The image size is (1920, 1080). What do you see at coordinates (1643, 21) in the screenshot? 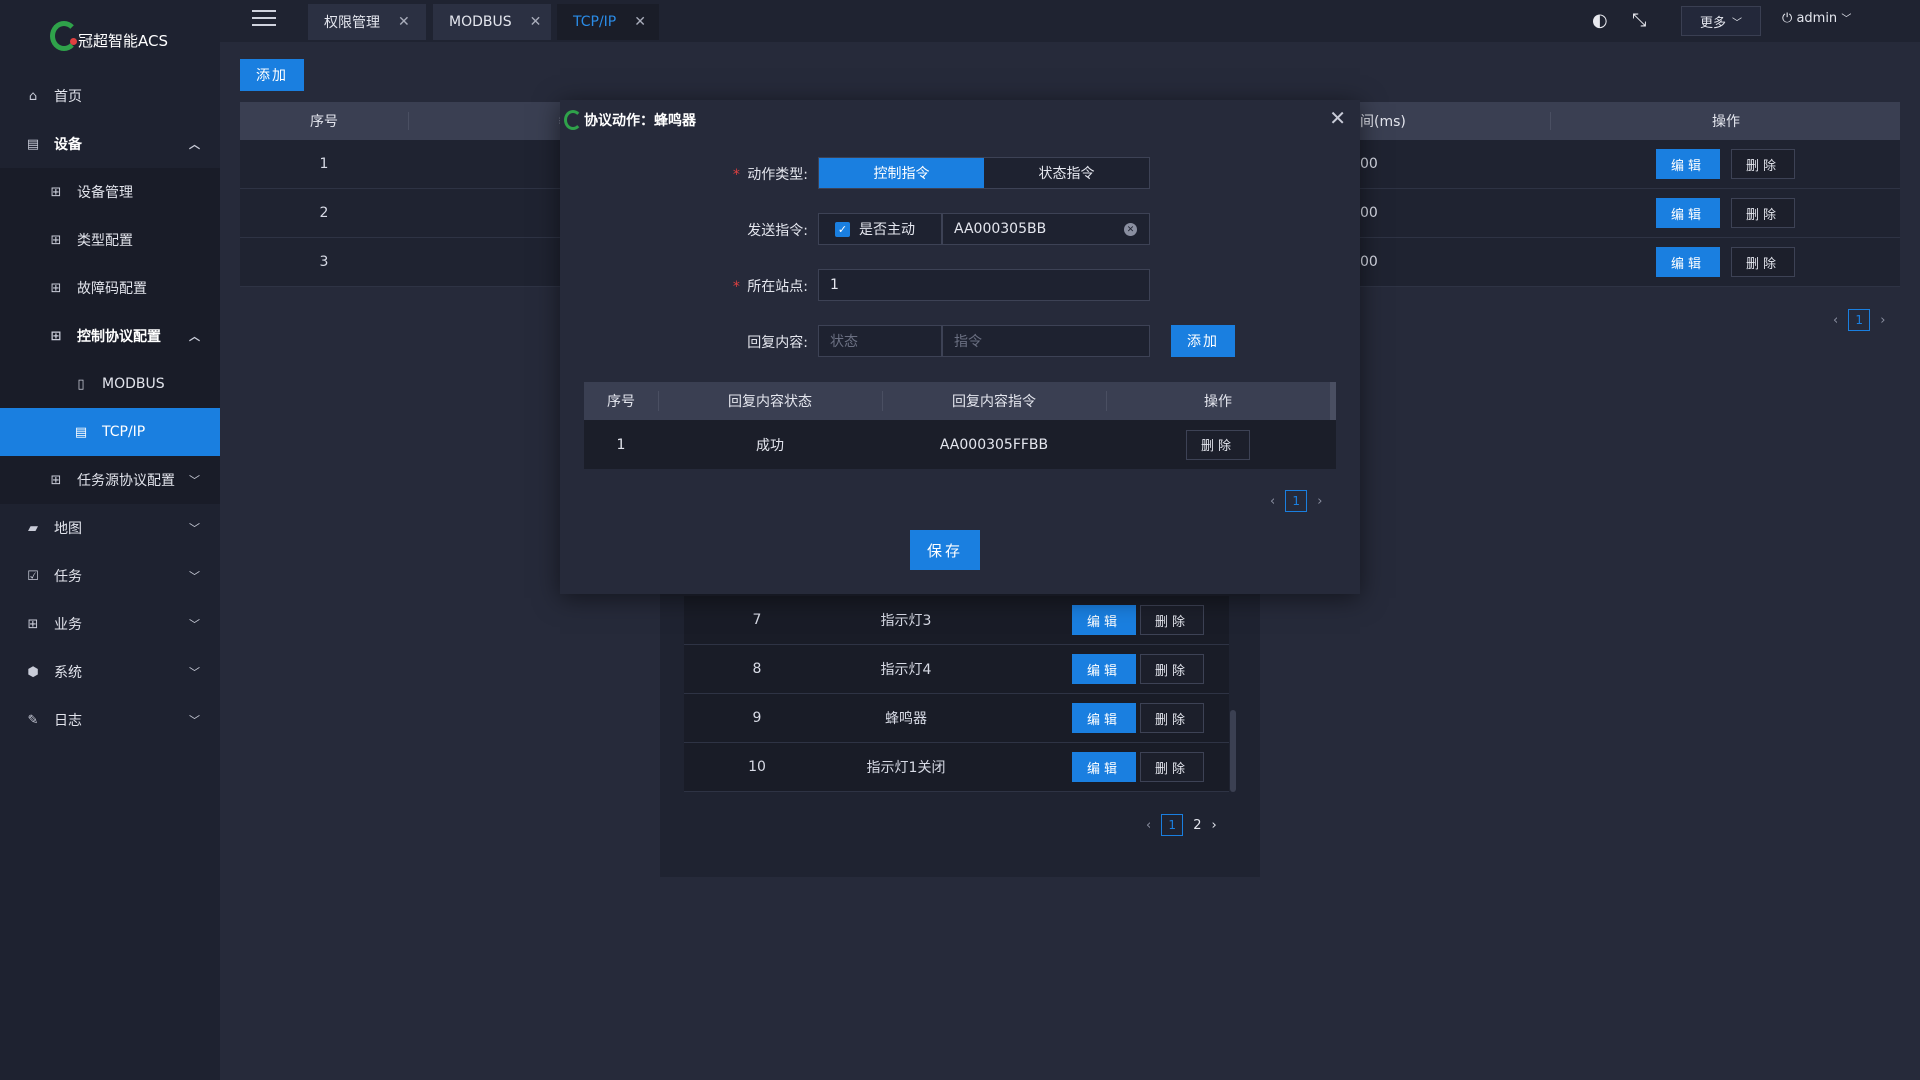
I see `fullscreen-exit-icon: ⤡` at bounding box center [1643, 21].